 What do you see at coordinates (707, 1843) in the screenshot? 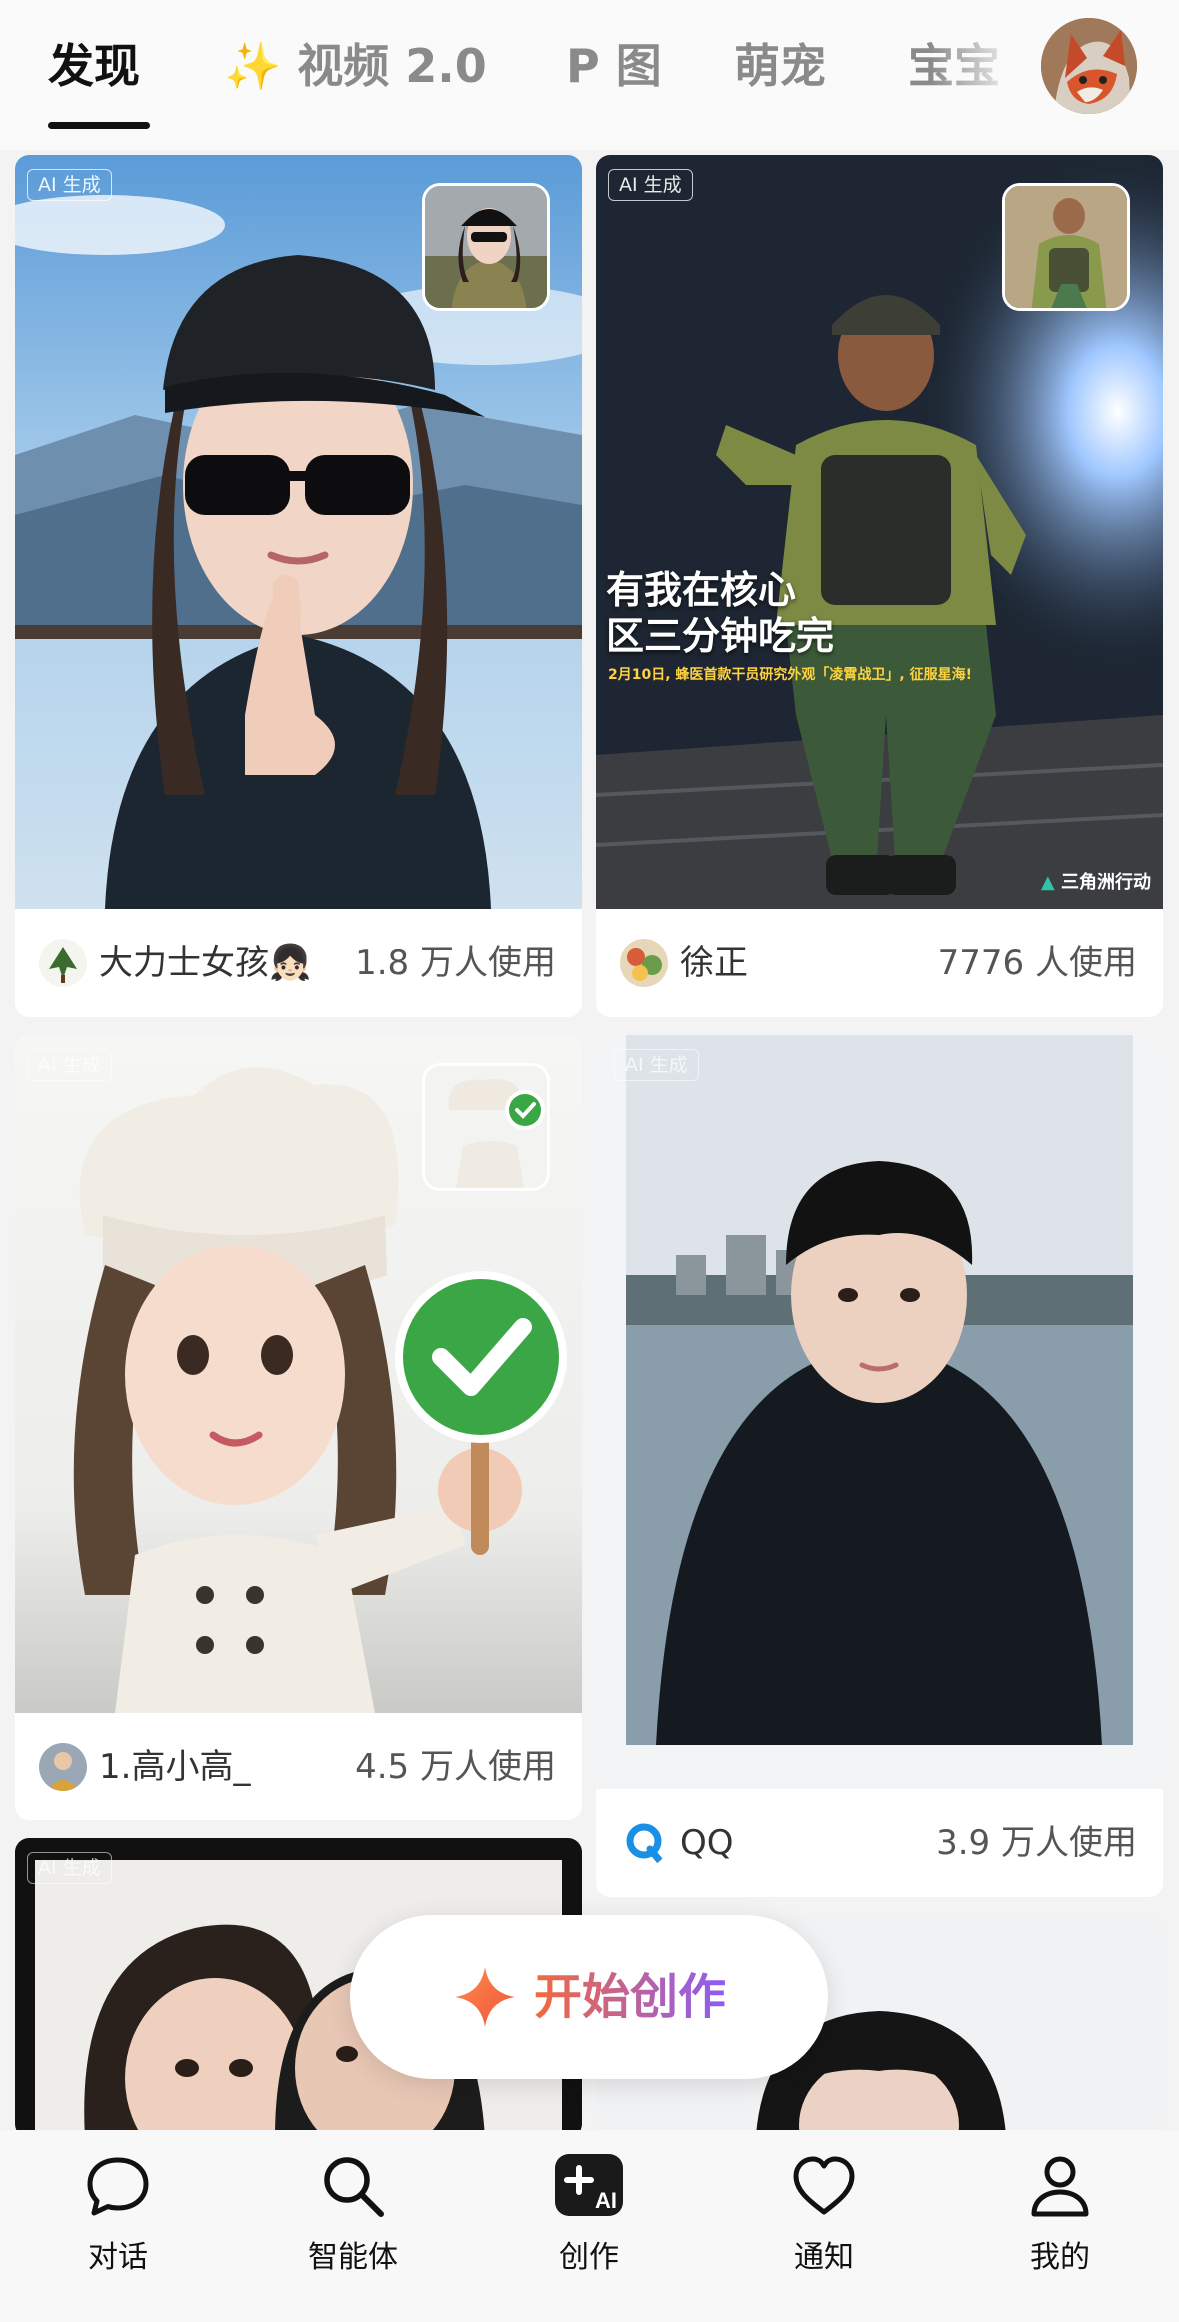
I see `user-name: QQ` at bounding box center [707, 1843].